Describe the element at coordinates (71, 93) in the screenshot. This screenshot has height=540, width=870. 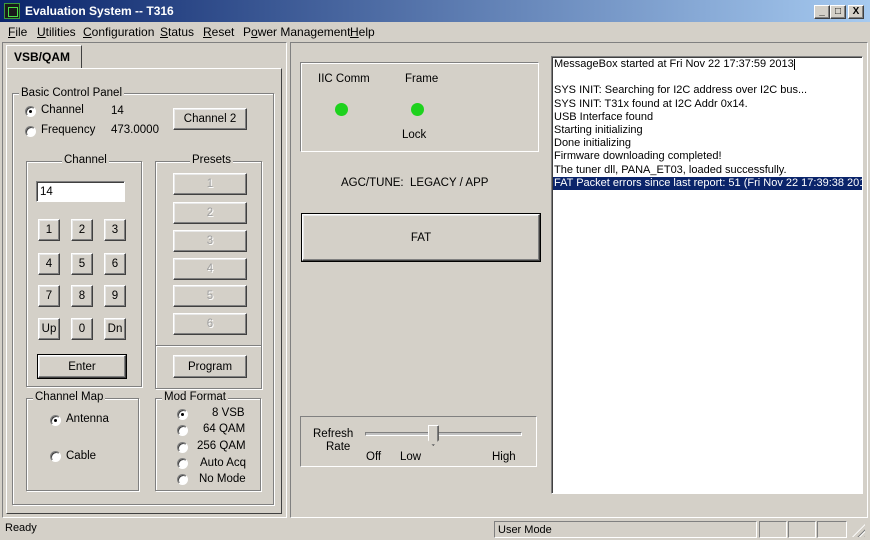
I see `basic-control-title: Basic Control Panel` at that location.